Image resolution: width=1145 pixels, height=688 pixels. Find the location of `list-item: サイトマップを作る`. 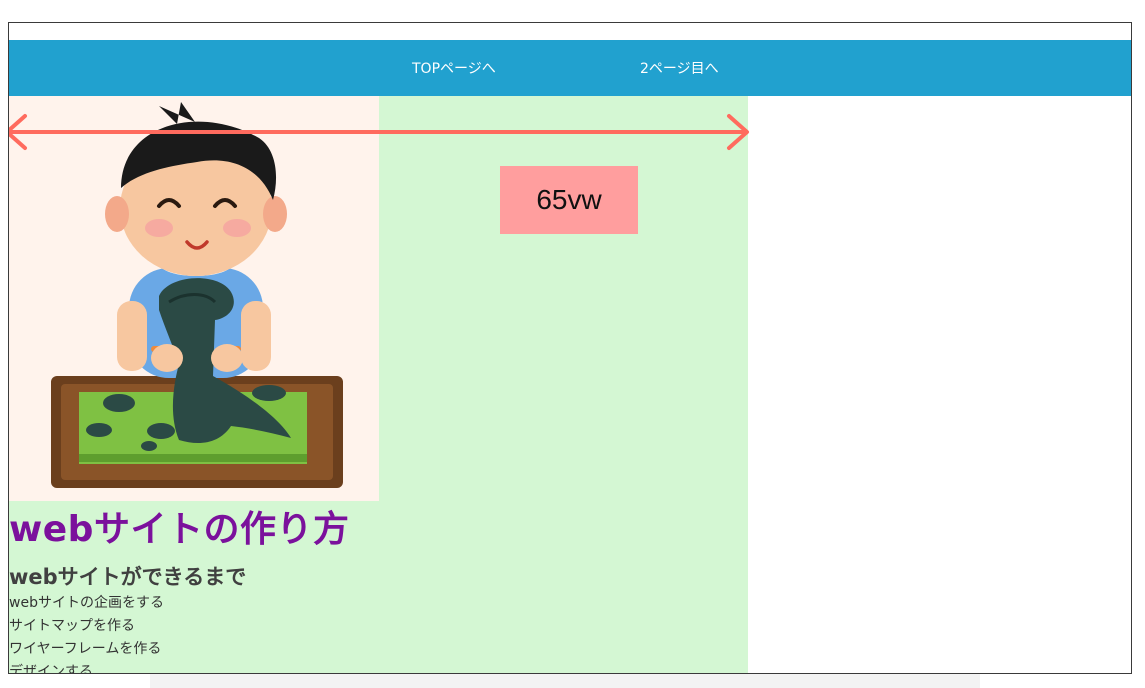

list-item: サイトマップを作る is located at coordinates (72, 626).